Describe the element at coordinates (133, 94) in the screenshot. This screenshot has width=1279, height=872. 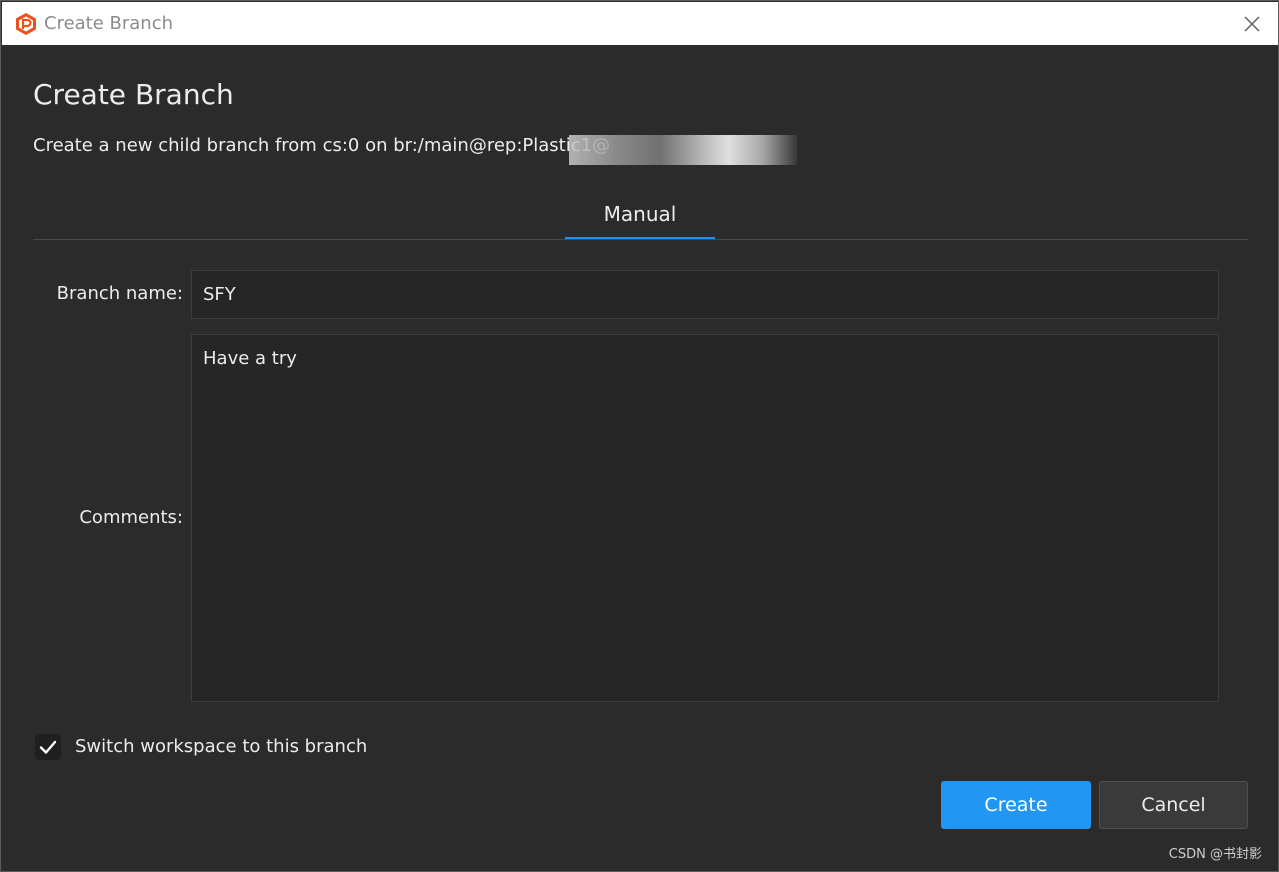
I see `dialog-heading: Create Branch` at that location.